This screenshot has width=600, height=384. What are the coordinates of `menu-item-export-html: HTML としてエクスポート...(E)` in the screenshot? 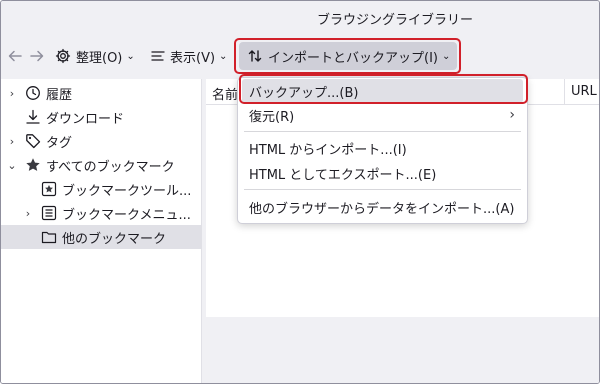 It's located at (382, 173).